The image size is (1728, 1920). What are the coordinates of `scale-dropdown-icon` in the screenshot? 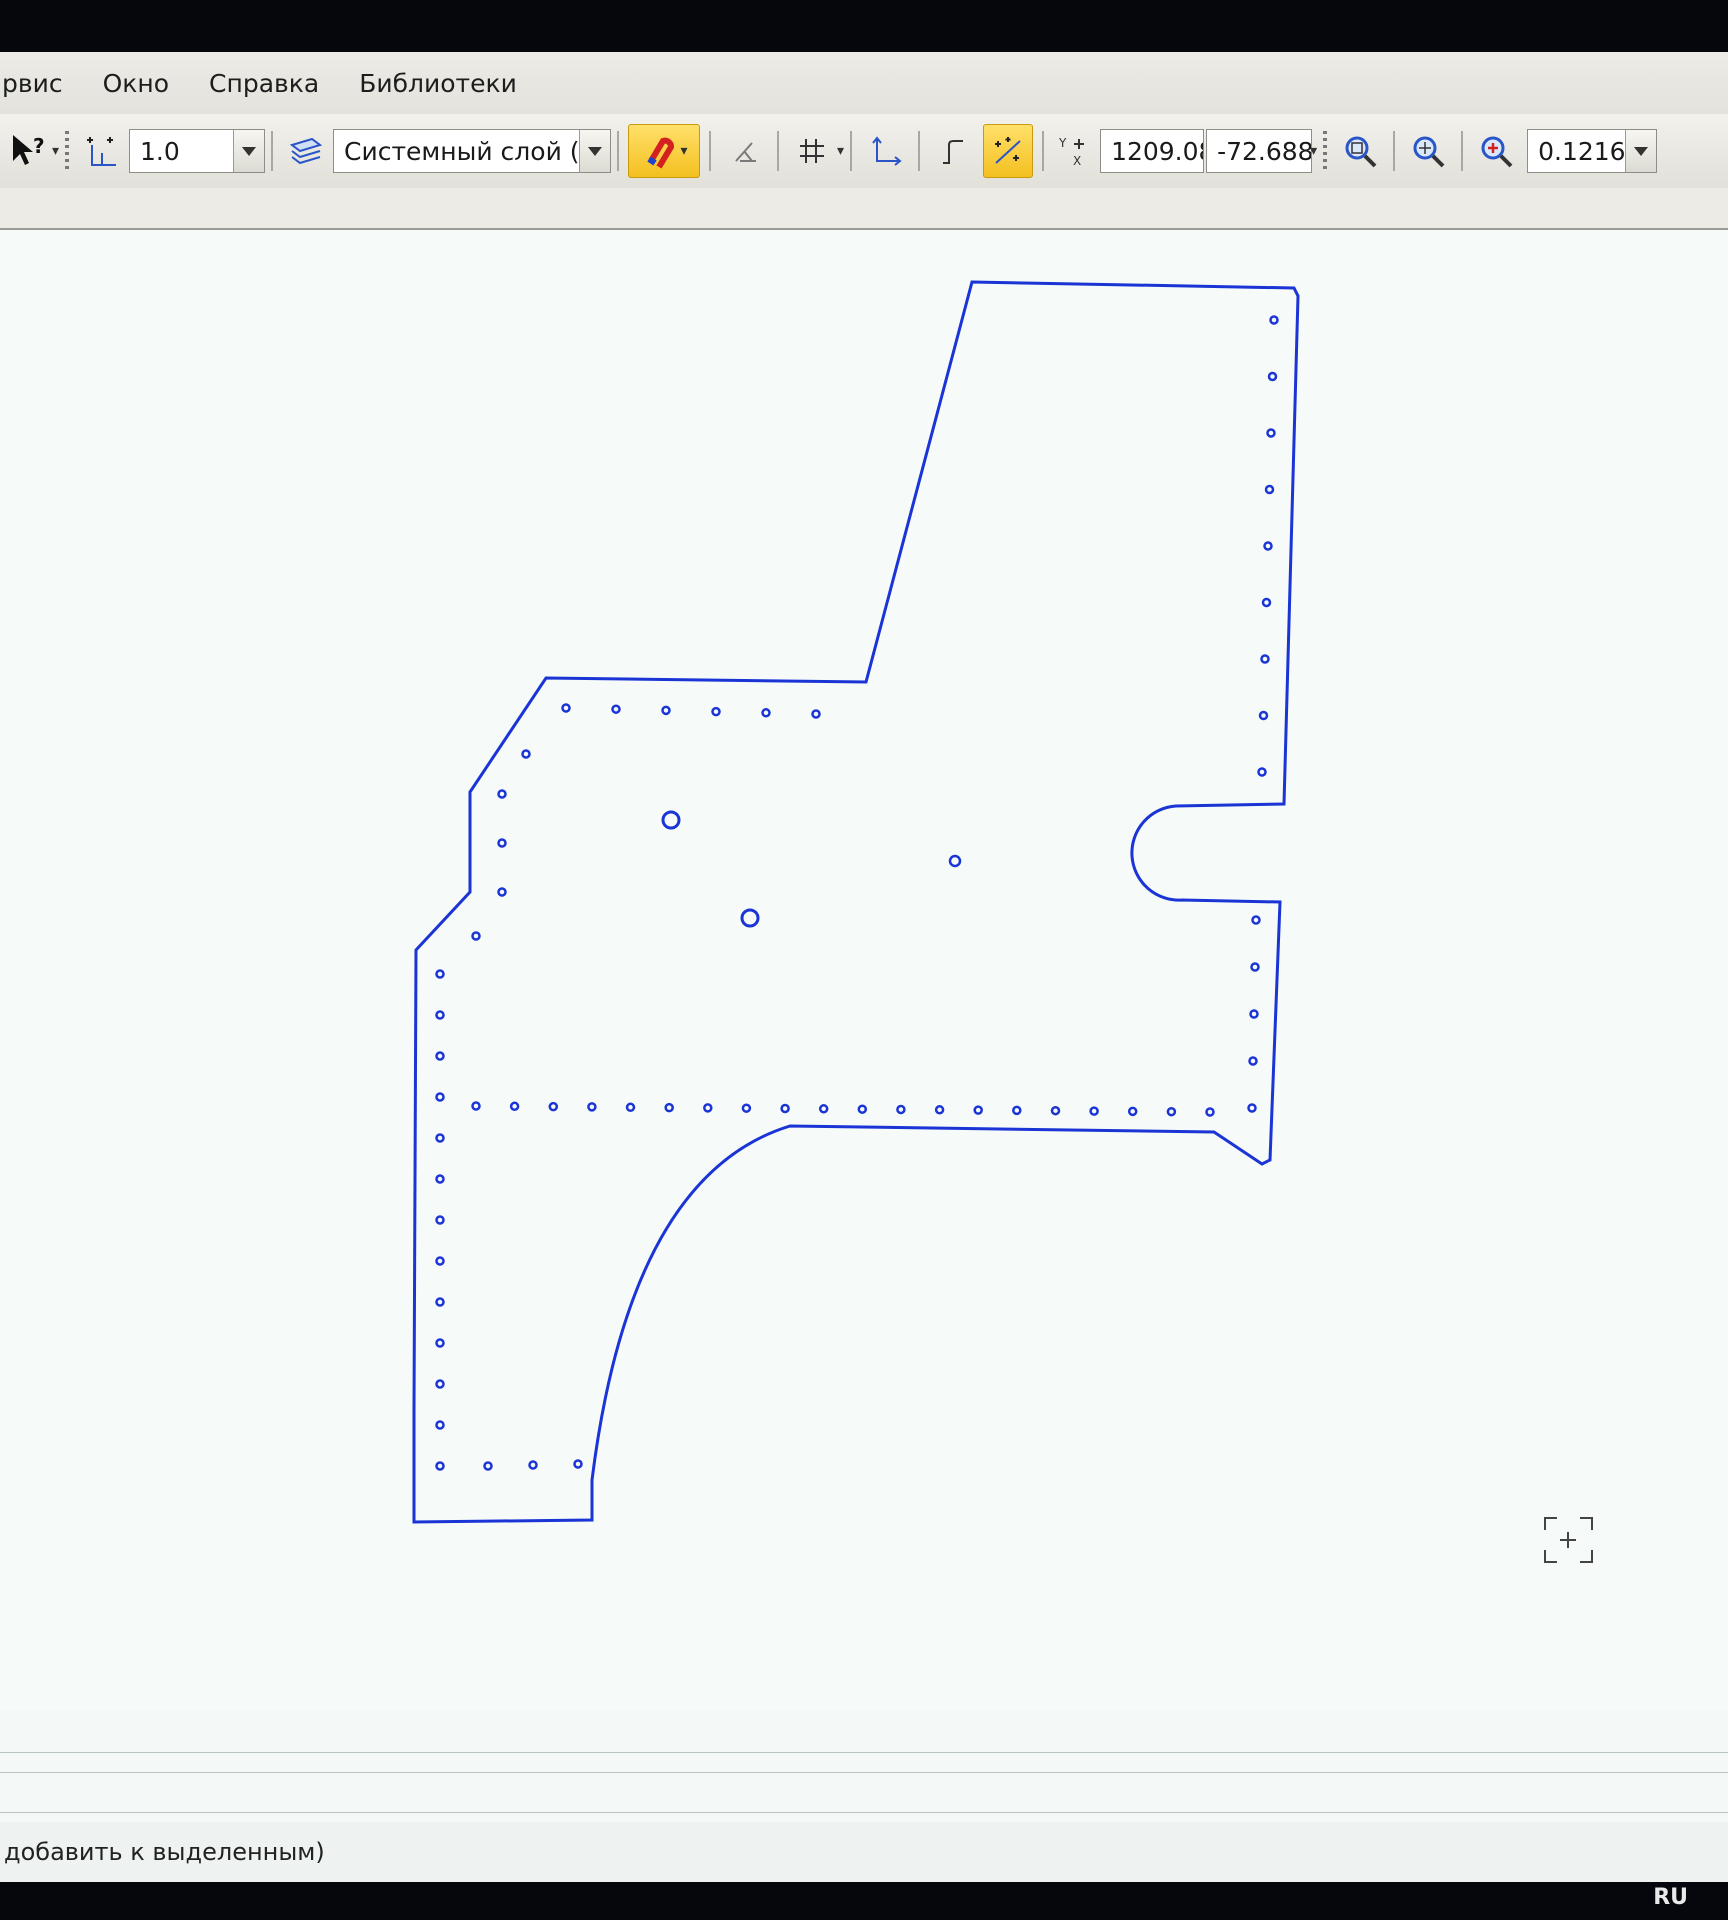 It's located at (249, 151).